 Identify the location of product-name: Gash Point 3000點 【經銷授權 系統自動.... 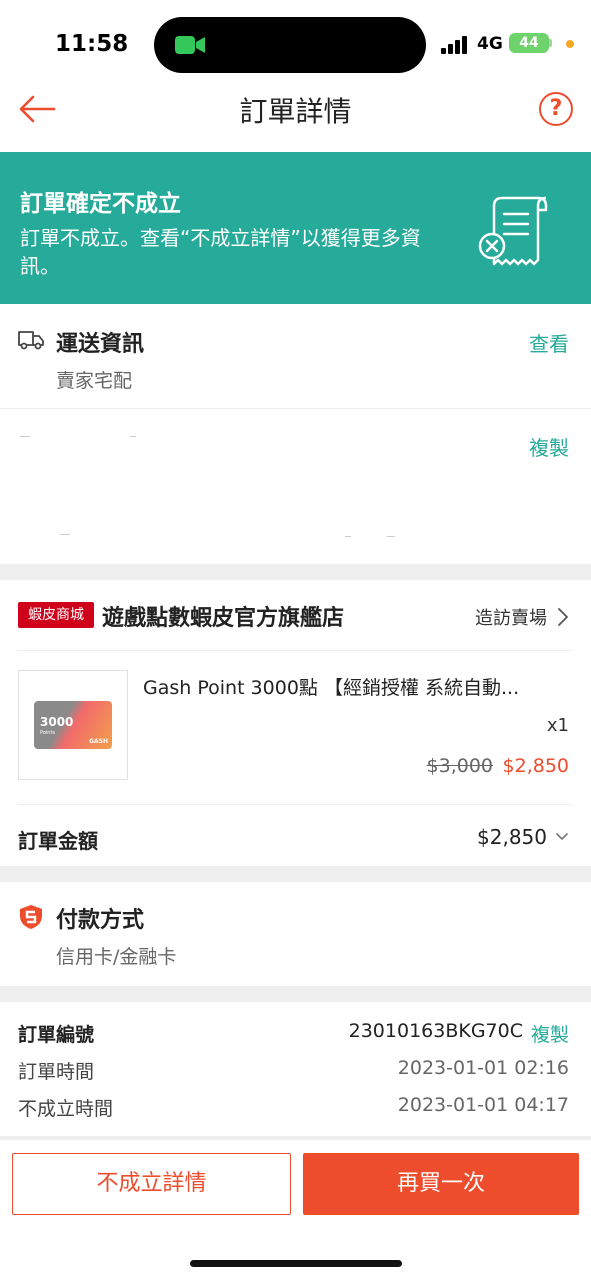
(353, 686).